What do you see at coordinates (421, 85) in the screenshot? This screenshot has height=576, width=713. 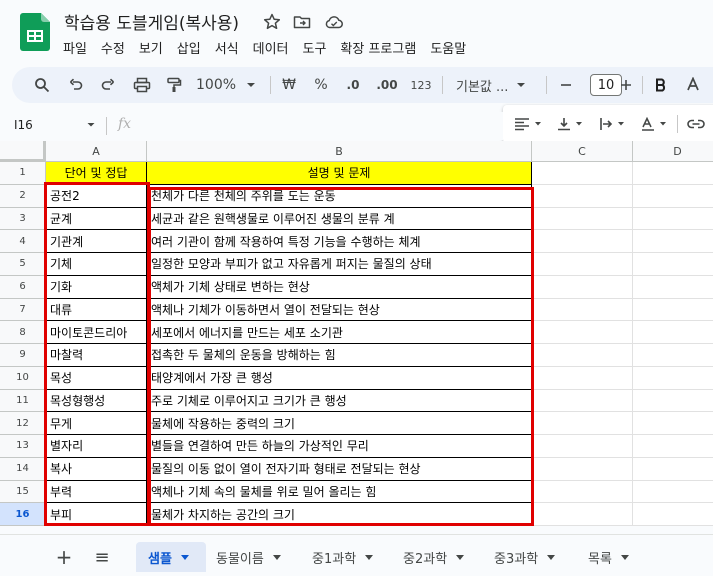 I see `more-formats-button: 123` at bounding box center [421, 85].